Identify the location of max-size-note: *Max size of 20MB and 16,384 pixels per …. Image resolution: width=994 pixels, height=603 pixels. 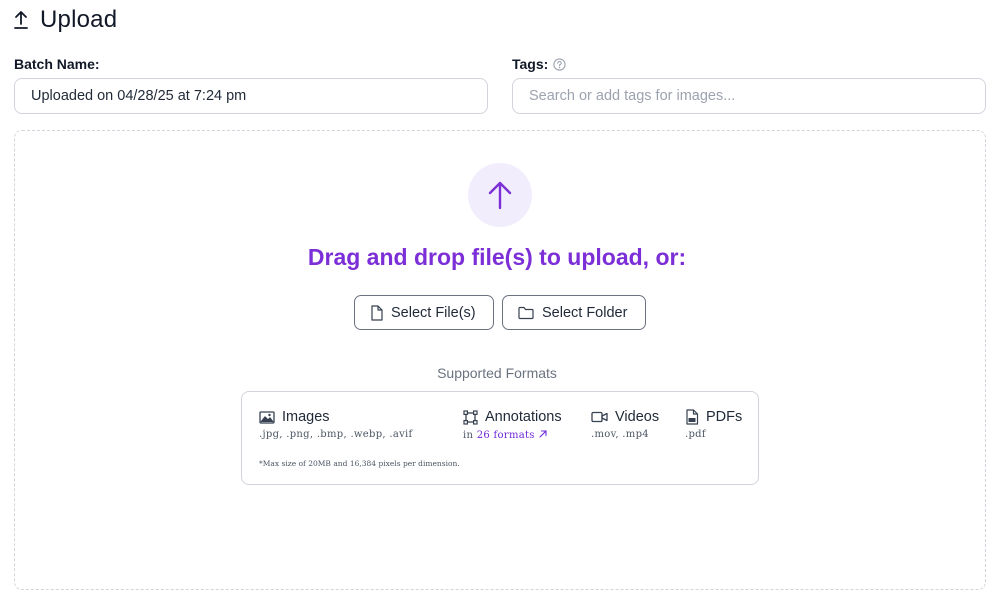
(359, 463).